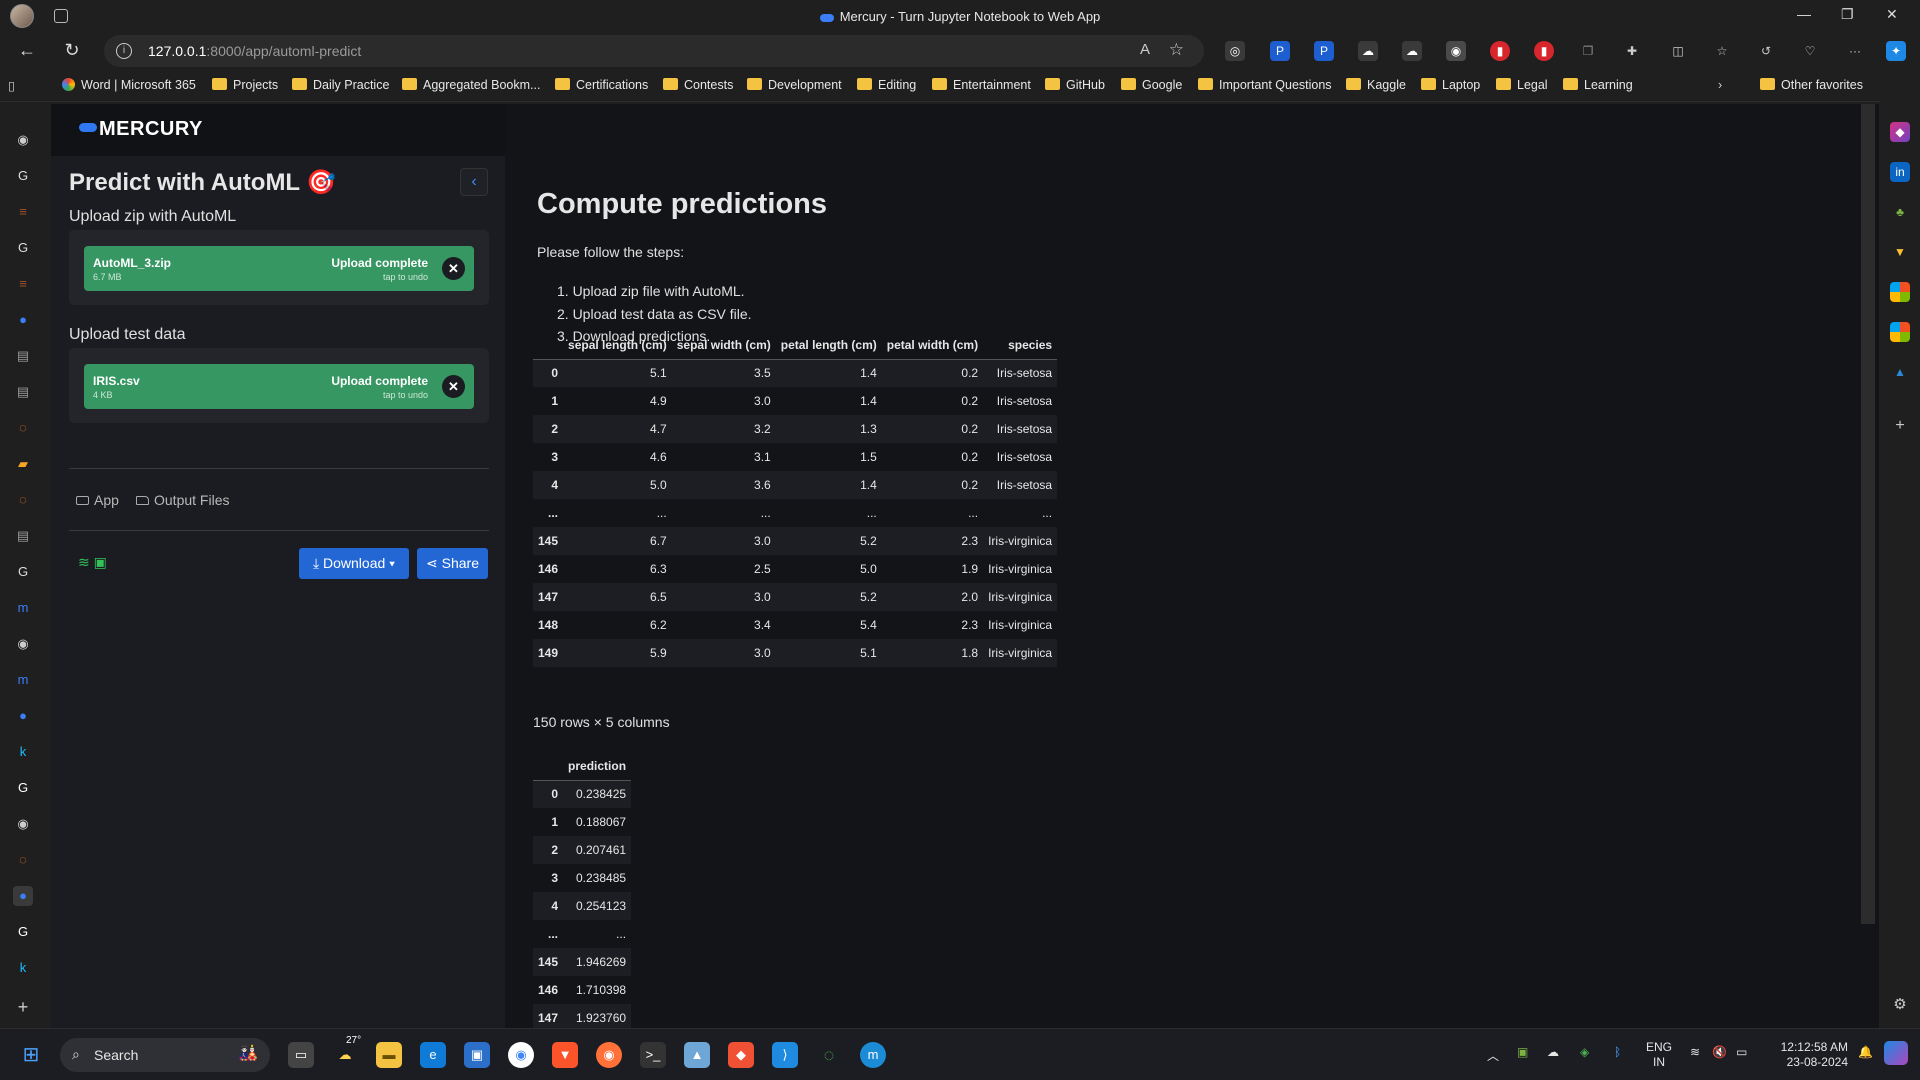  I want to click on more-menu-icon: ···, so click(1855, 51).